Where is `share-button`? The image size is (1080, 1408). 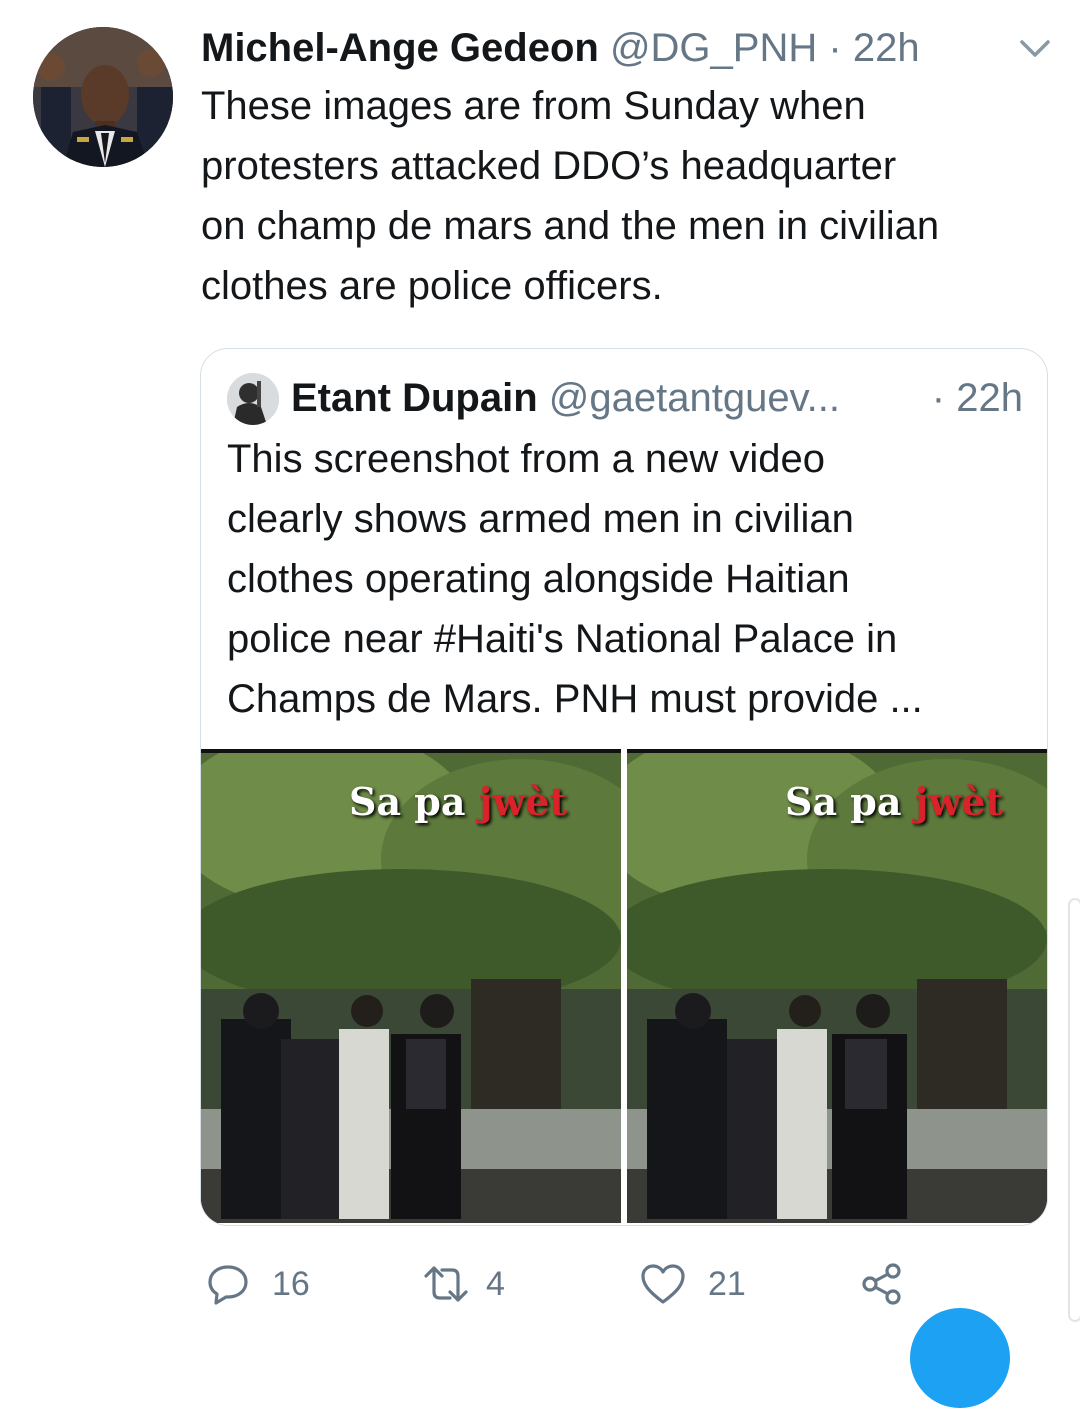 share-button is located at coordinates (882, 1284).